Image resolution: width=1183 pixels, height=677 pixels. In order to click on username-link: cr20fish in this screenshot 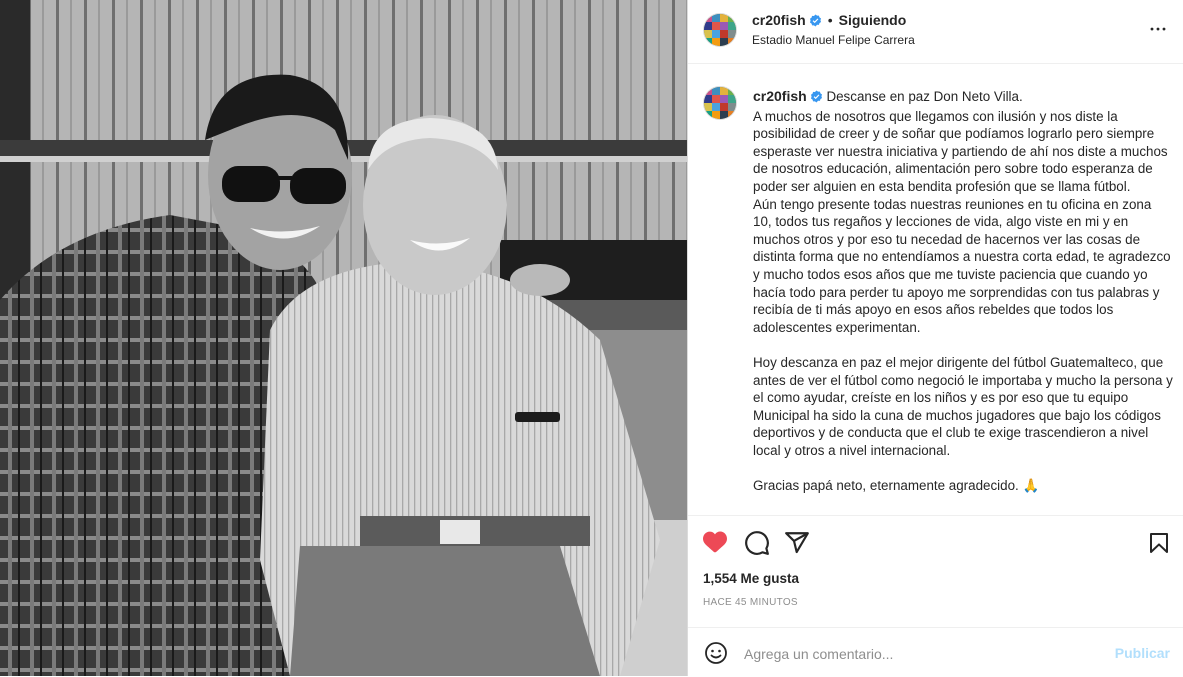, I will do `click(779, 20)`.